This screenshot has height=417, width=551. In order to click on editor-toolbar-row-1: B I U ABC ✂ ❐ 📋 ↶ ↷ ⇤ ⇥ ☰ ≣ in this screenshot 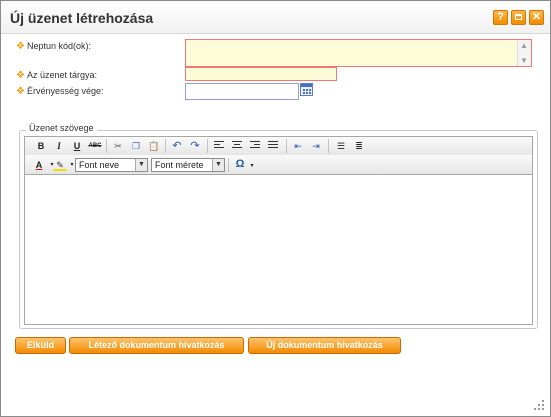, I will do `click(278, 146)`.